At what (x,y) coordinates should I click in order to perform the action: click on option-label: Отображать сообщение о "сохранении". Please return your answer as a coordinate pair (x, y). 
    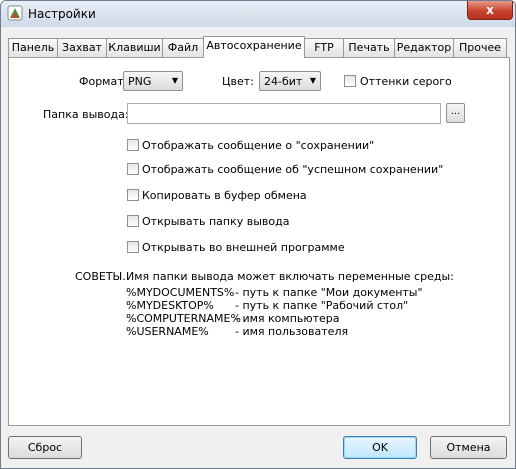
    Looking at the image, I should click on (258, 145).